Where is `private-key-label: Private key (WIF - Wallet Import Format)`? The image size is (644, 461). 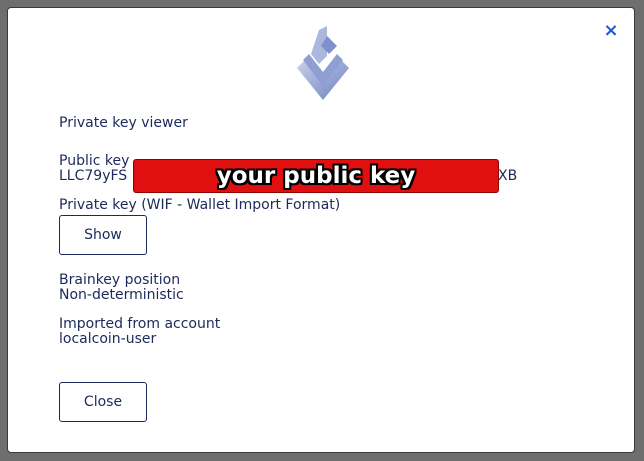 private-key-label: Private key (WIF - Wallet Import Format) is located at coordinates (200, 205).